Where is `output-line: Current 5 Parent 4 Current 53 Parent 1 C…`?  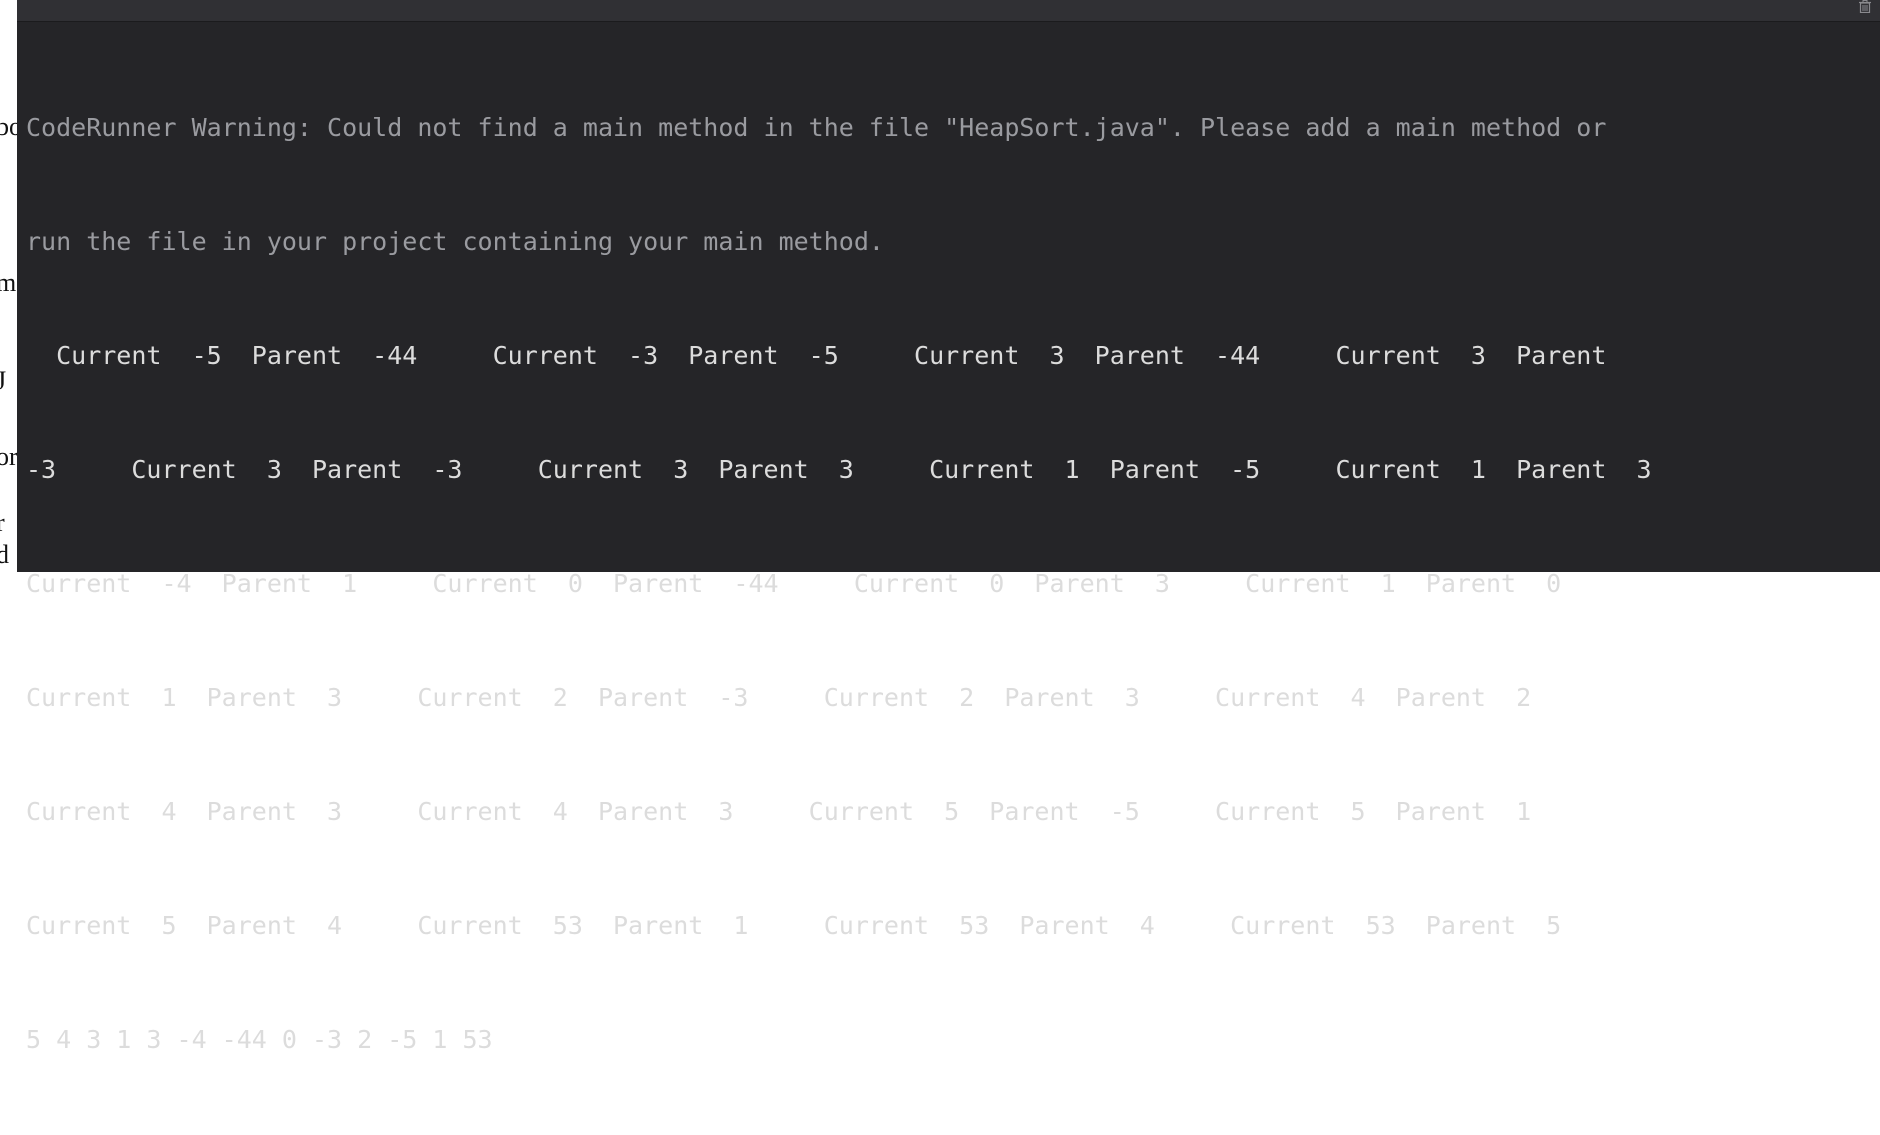
output-line: Current 5 Parent 4 Current 53 Parent 1 C… is located at coordinates (794, 925).